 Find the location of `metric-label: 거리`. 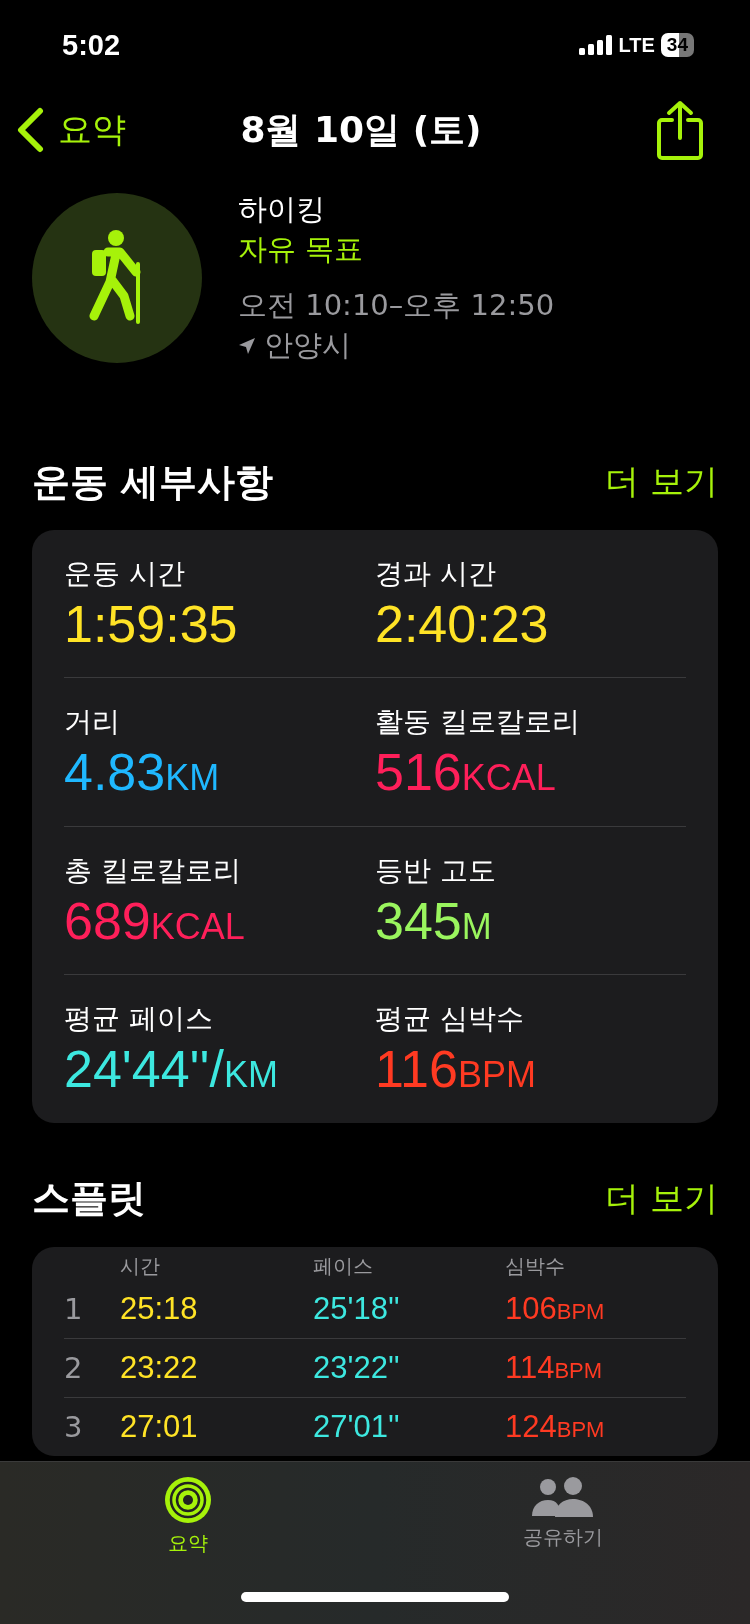

metric-label: 거리 is located at coordinates (92, 722).